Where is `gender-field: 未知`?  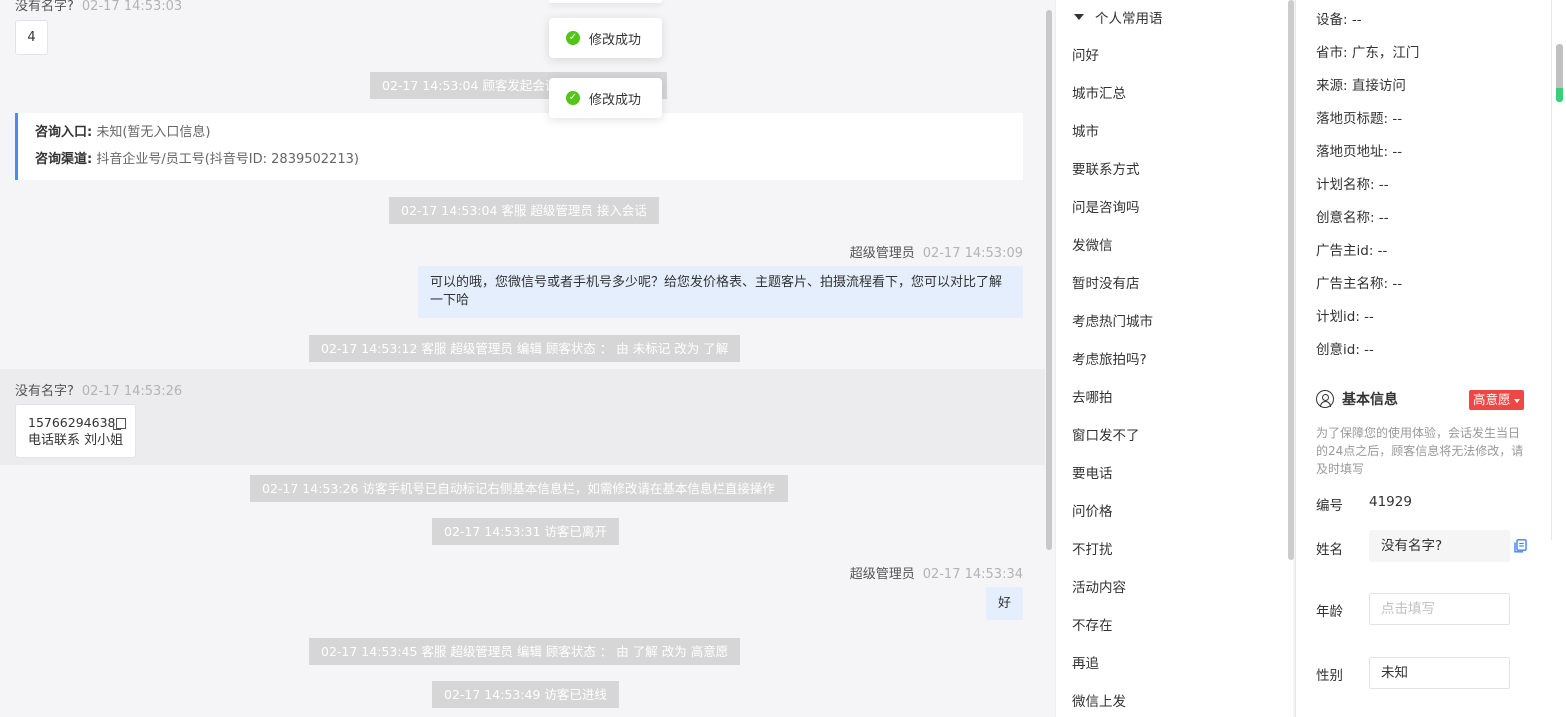
gender-field: 未知 is located at coordinates (1439, 673).